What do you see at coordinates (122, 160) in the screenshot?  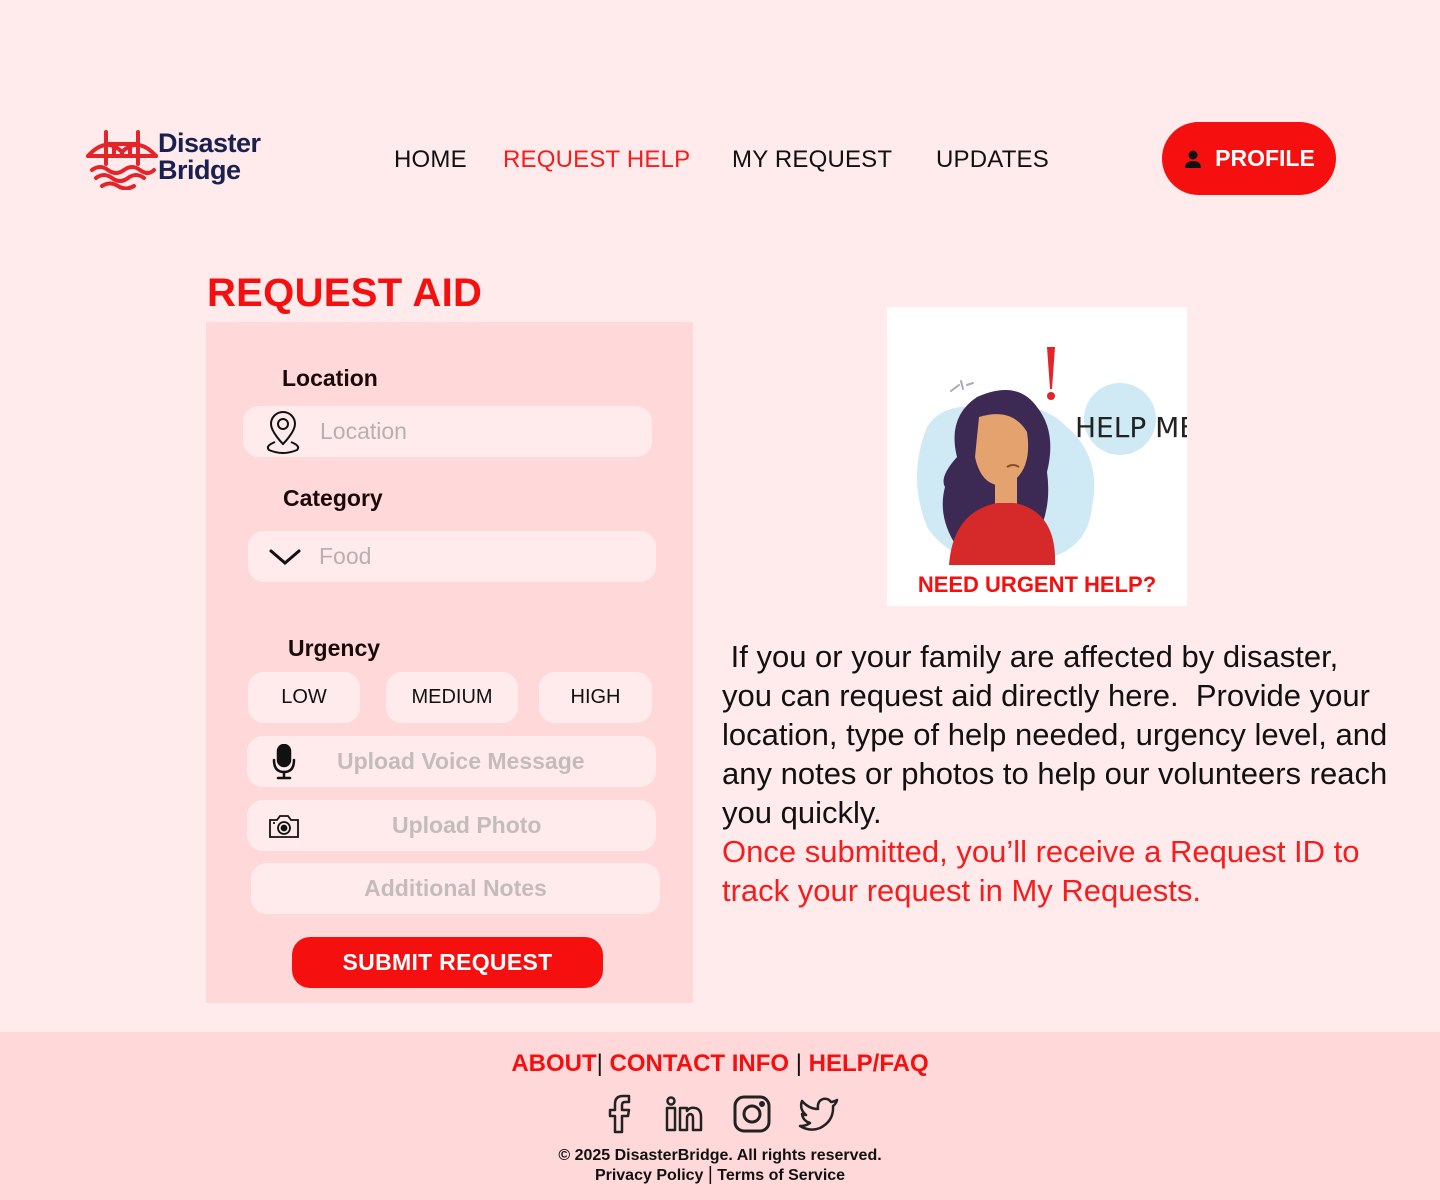 I see `bridge-logo-icon` at bounding box center [122, 160].